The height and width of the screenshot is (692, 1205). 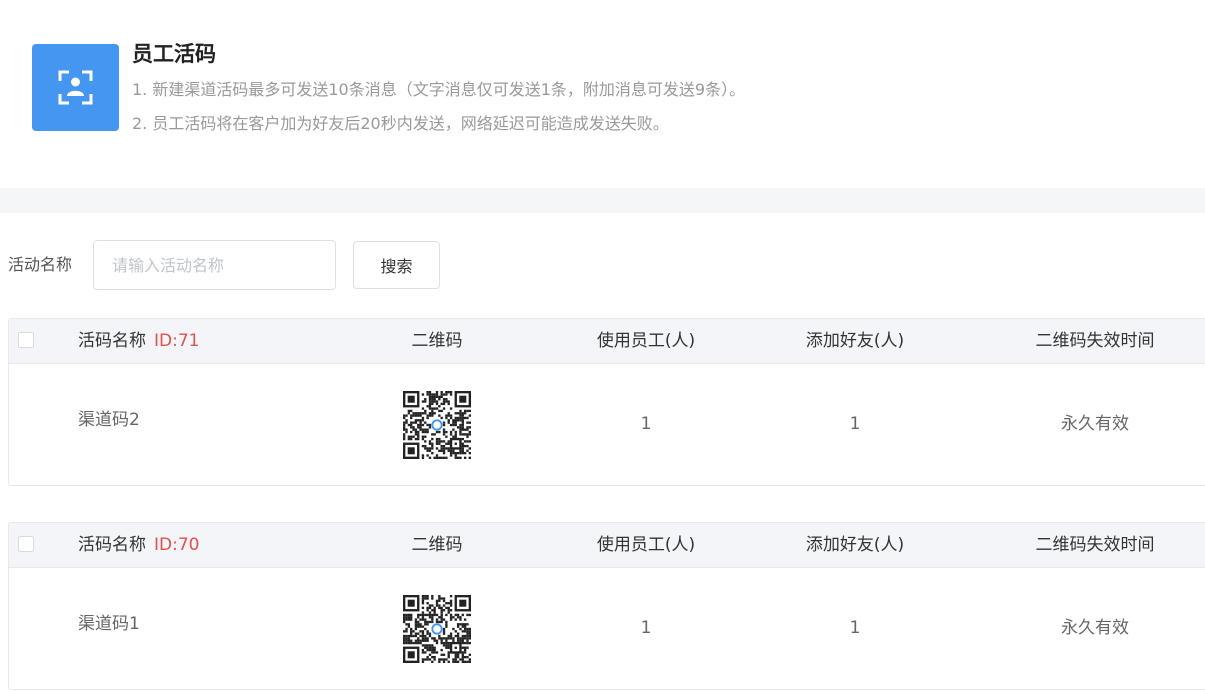 I want to click on card-header: 活码名称 ID:71 二维码 使用员工(人) 添加好友(人) 二维码失效时间, so click(x=607, y=341).